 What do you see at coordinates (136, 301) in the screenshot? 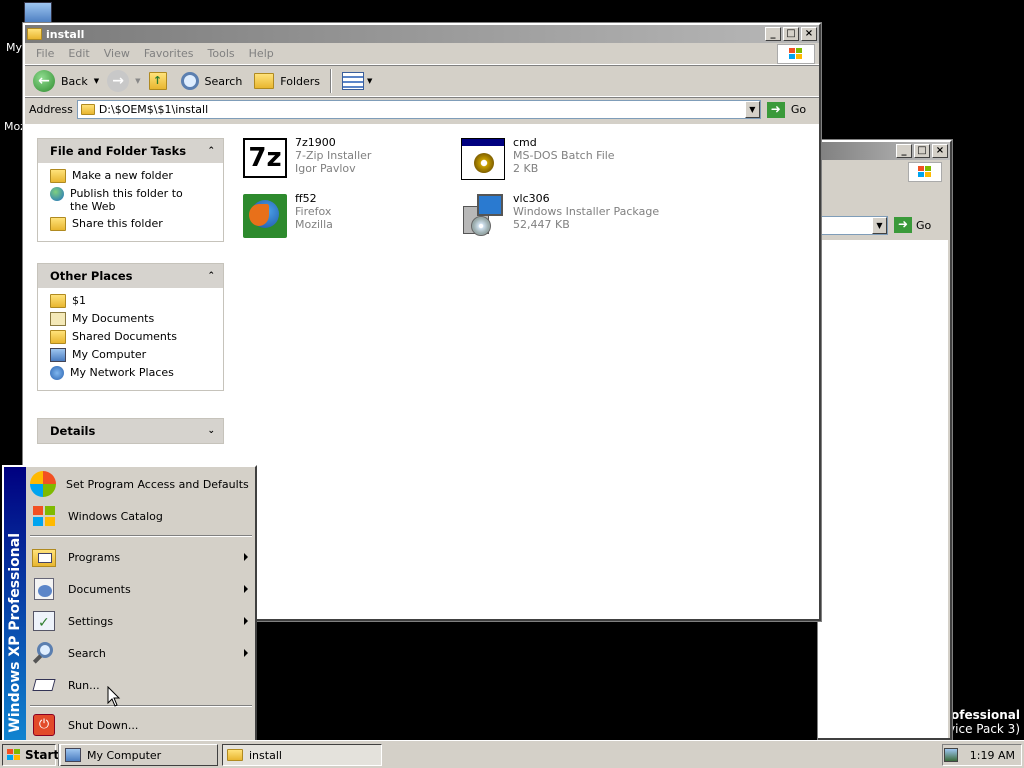
I see `place-dollar1: $1` at bounding box center [136, 301].